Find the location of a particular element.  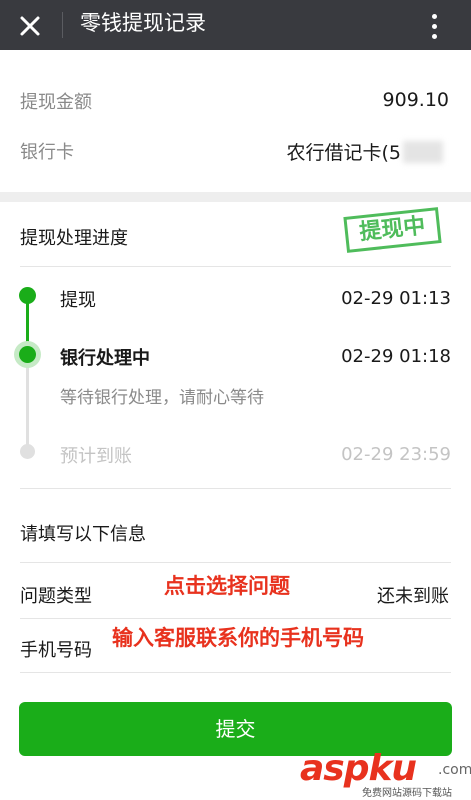

top-bar: 零钱提现记录 is located at coordinates (235, 25).